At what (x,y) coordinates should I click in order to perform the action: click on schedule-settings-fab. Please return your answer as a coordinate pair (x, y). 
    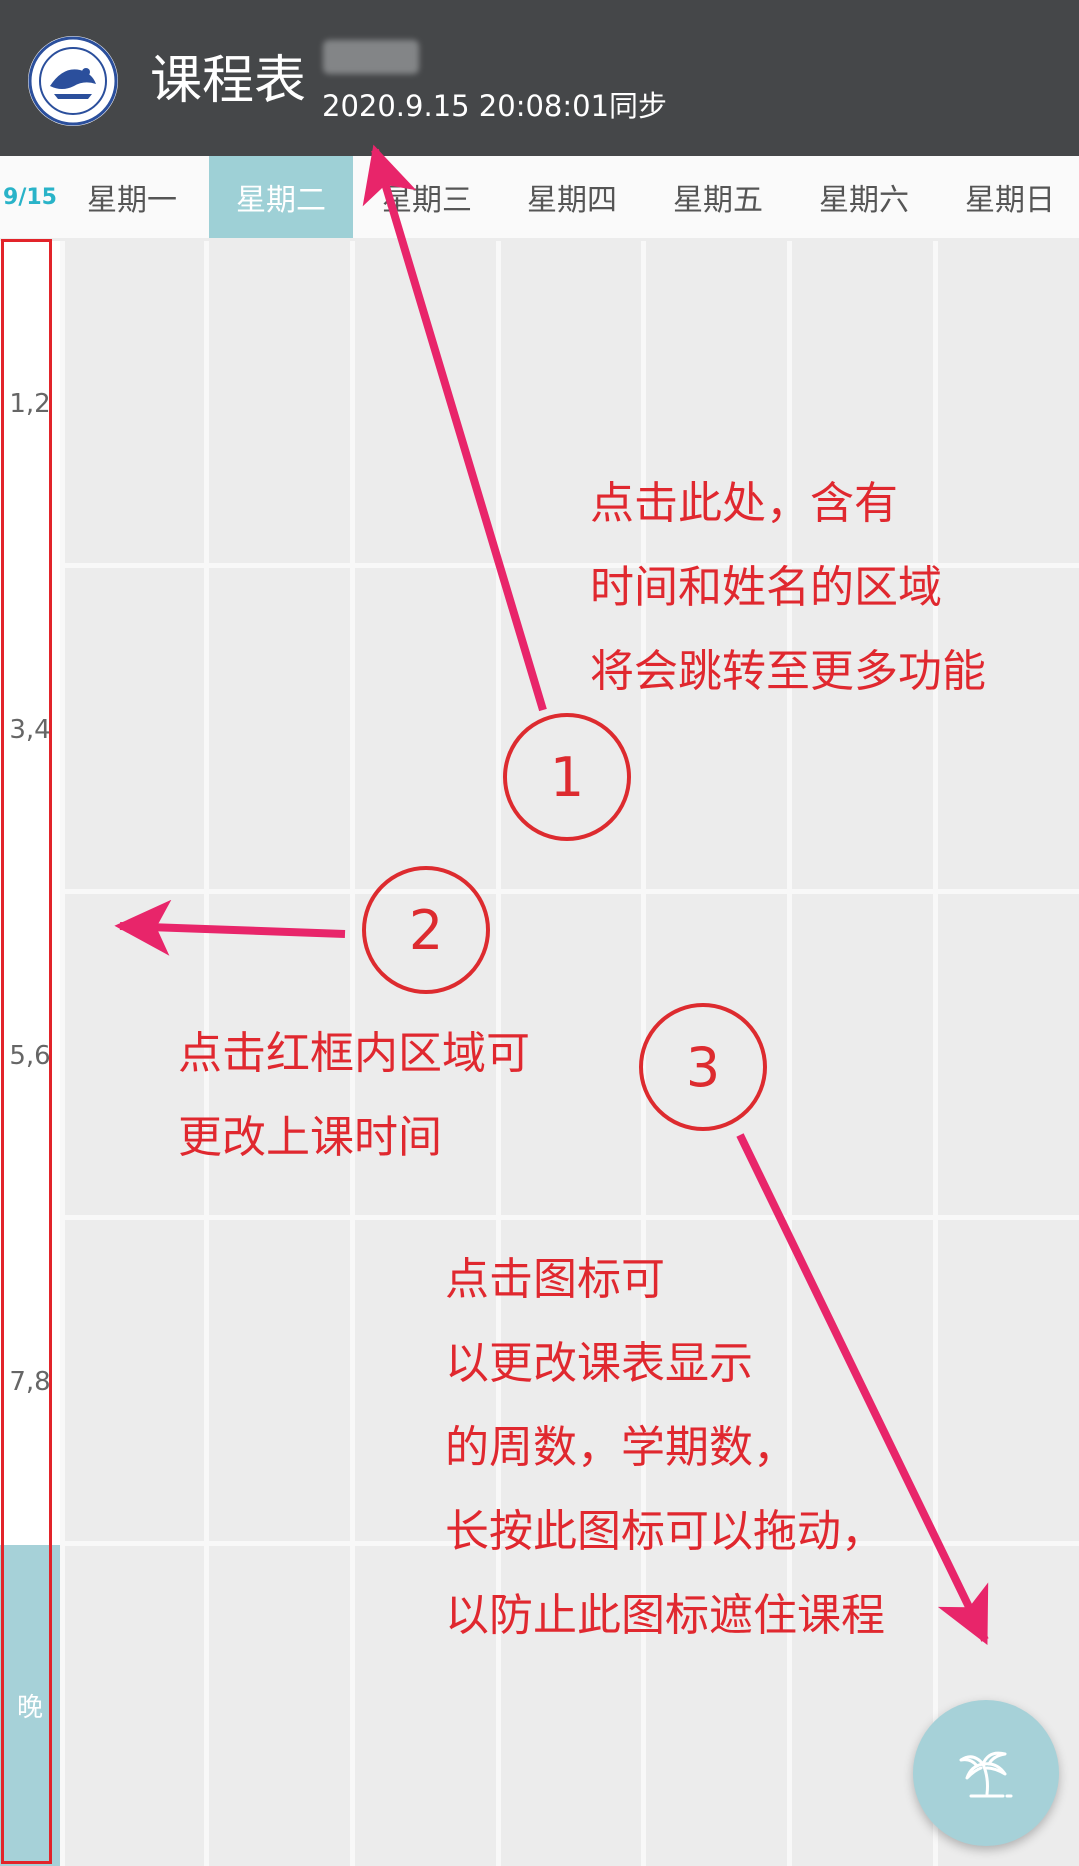
    Looking at the image, I should click on (986, 1773).